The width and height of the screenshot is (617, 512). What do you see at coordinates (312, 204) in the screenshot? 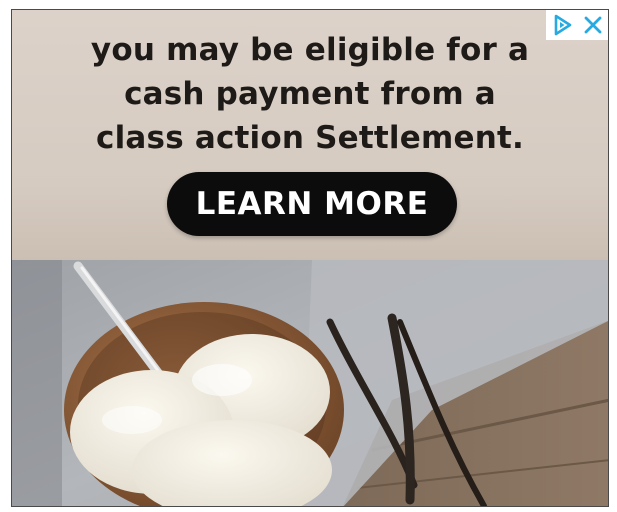
I see `learn-more-button: LEARN MORE` at bounding box center [312, 204].